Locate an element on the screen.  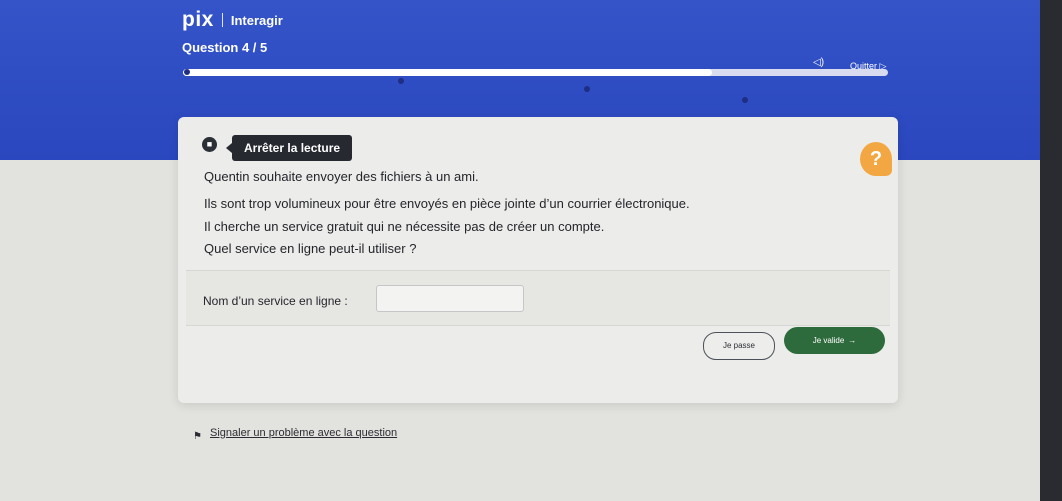
validate-label: Je valide is located at coordinates (828, 340).